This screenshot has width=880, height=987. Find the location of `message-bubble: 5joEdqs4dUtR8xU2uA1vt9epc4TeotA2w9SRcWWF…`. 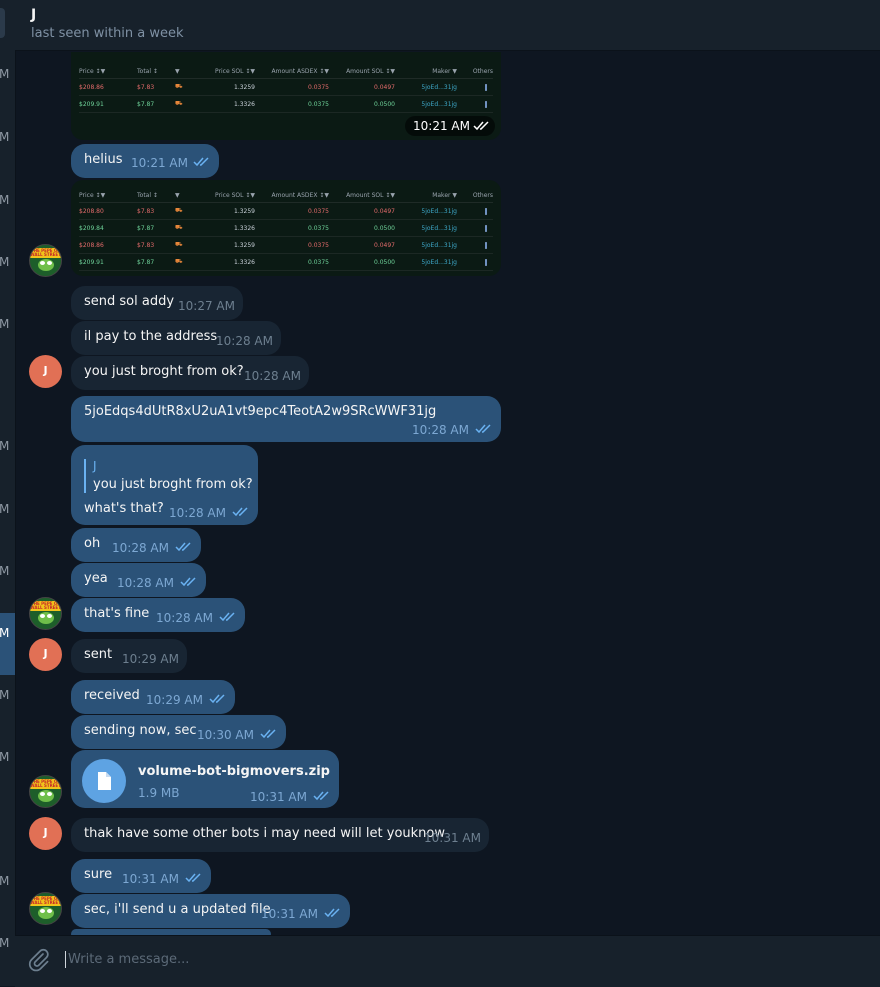

message-bubble: 5joEdqs4dUtR8xU2uA1vt9epc4TeotA2w9SRcWWF… is located at coordinates (286, 419).